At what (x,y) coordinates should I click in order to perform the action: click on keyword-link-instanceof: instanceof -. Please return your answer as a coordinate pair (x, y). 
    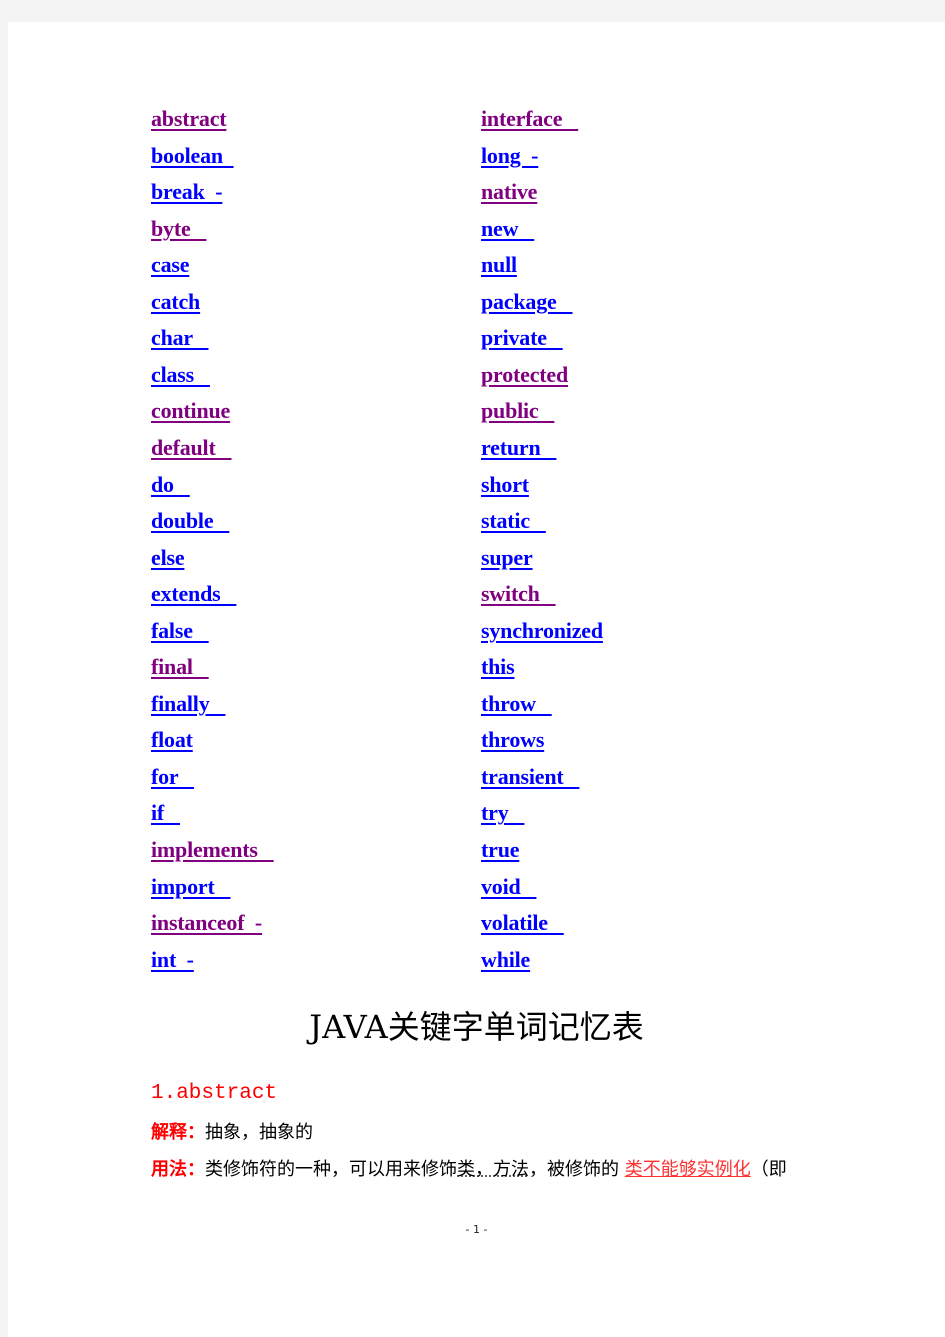
    Looking at the image, I should click on (206, 923).